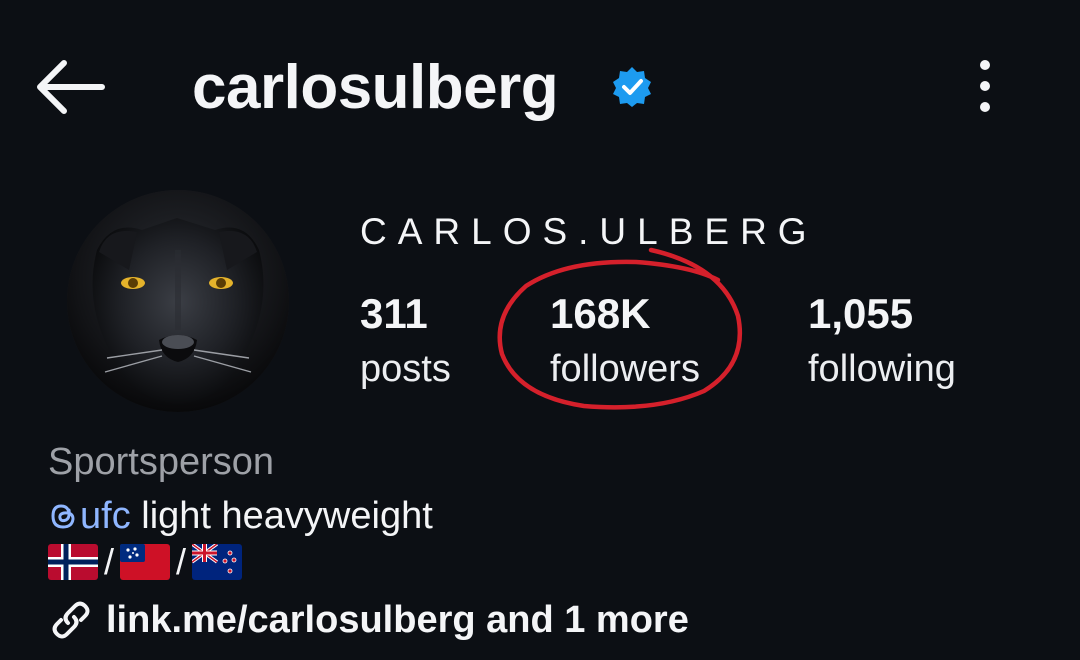 The image size is (1080, 660). What do you see at coordinates (397, 619) in the screenshot?
I see `profile-link-text: link.me/carlosulberg and 1 more` at bounding box center [397, 619].